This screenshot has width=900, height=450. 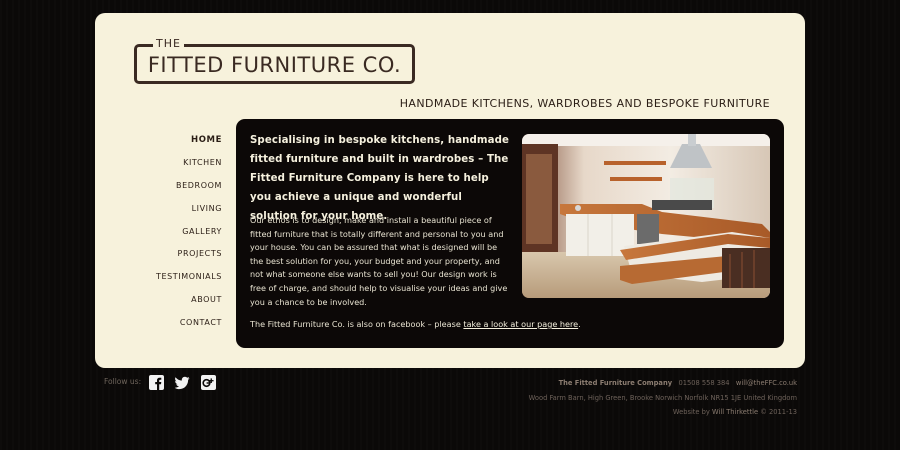 What do you see at coordinates (208, 382) in the screenshot?
I see `google-plus-icon` at bounding box center [208, 382].